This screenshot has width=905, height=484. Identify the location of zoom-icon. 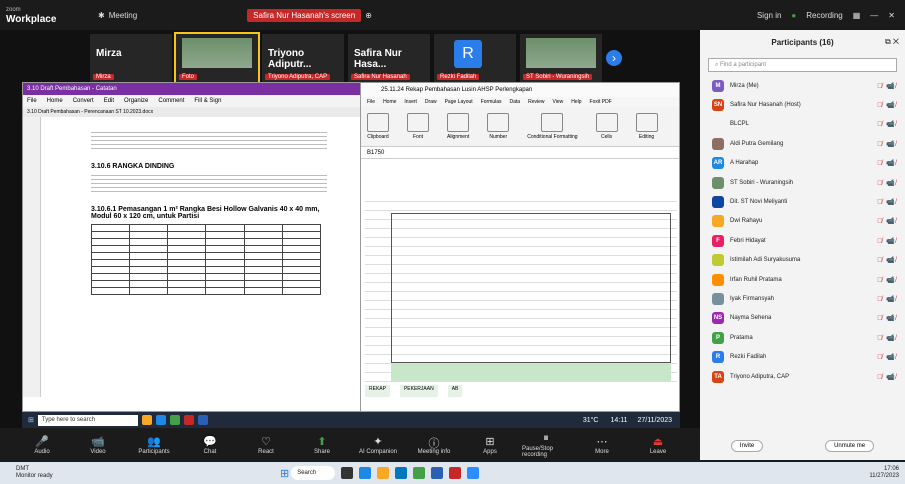
(473, 473).